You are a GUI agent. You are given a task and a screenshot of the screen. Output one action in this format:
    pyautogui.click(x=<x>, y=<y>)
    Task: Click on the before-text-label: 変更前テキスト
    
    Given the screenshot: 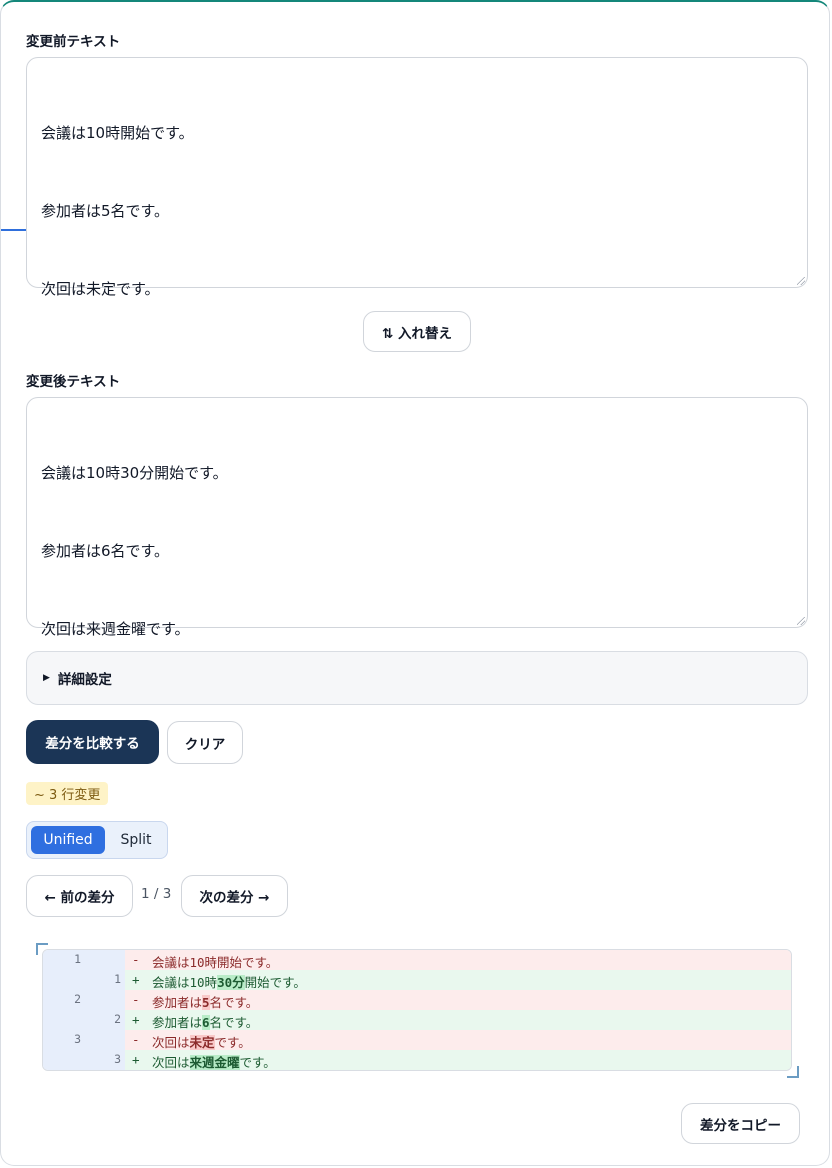 What is the action you would take?
    pyautogui.click(x=73, y=42)
    